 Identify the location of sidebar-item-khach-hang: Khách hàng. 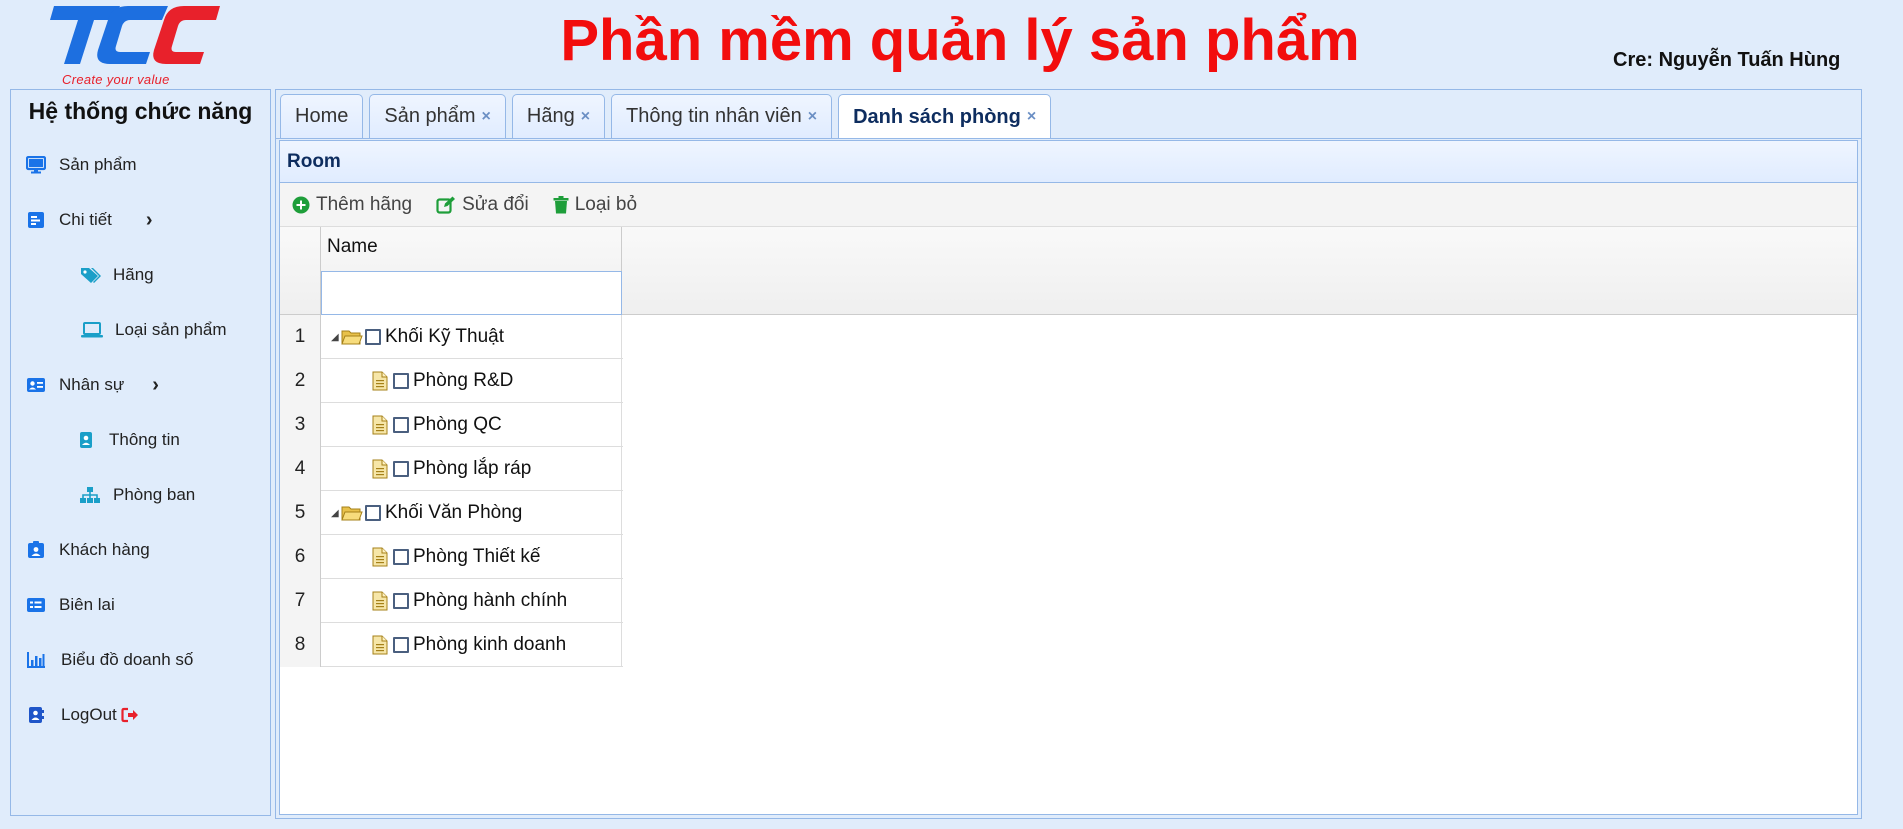
(140, 550).